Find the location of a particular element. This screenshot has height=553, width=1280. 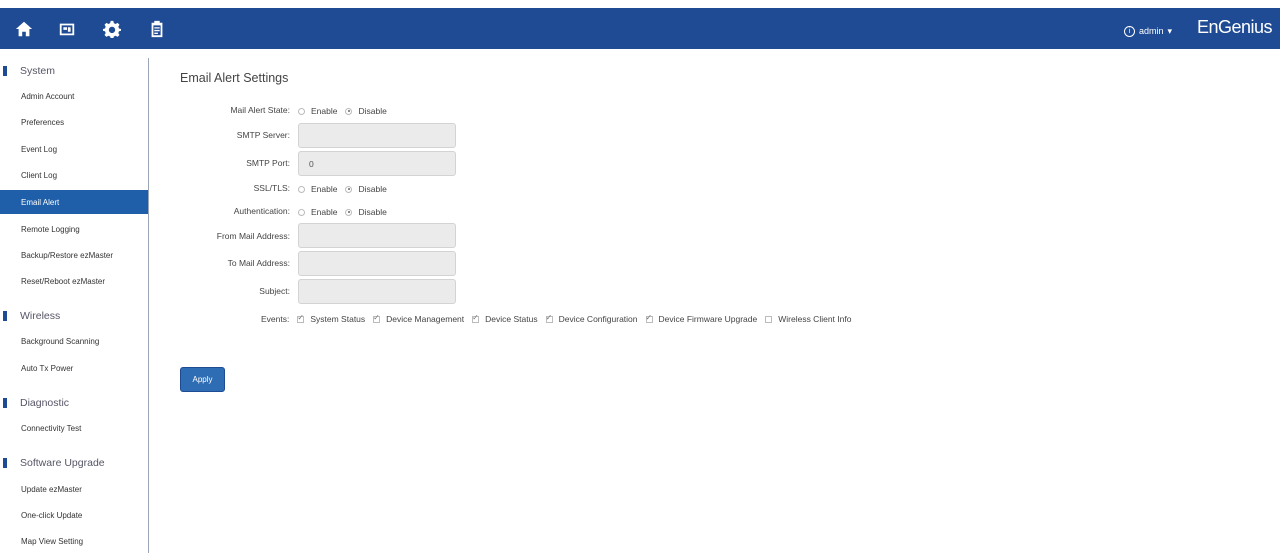

section-title: System is located at coordinates (38, 71).